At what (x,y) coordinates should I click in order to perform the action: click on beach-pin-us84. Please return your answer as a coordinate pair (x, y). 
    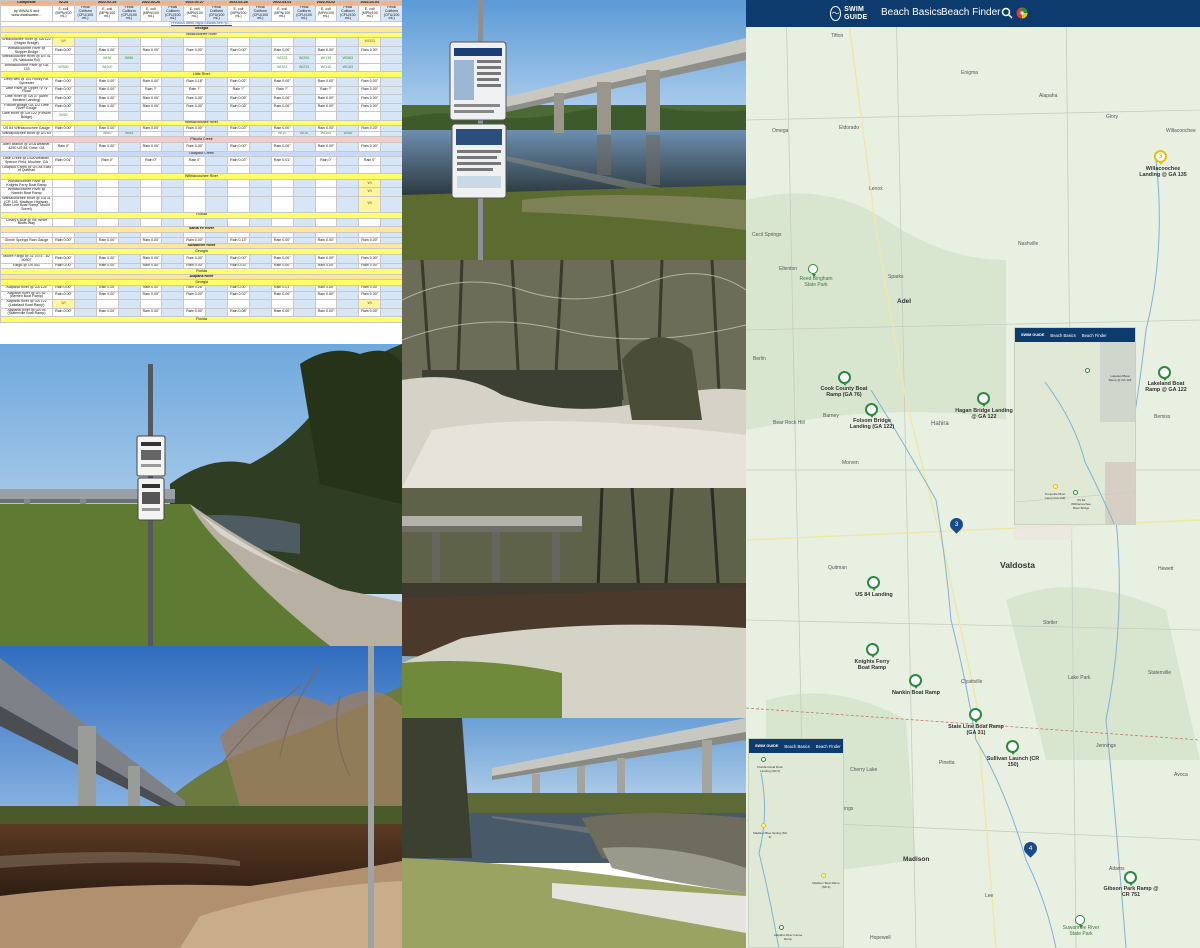
    Looking at the image, I should click on (873, 583).